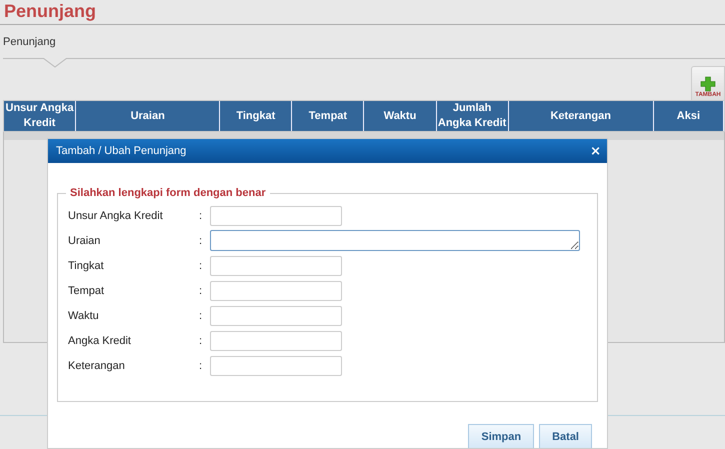  Describe the element at coordinates (29, 42) in the screenshot. I see `breadcrumb: Penunjang` at that location.